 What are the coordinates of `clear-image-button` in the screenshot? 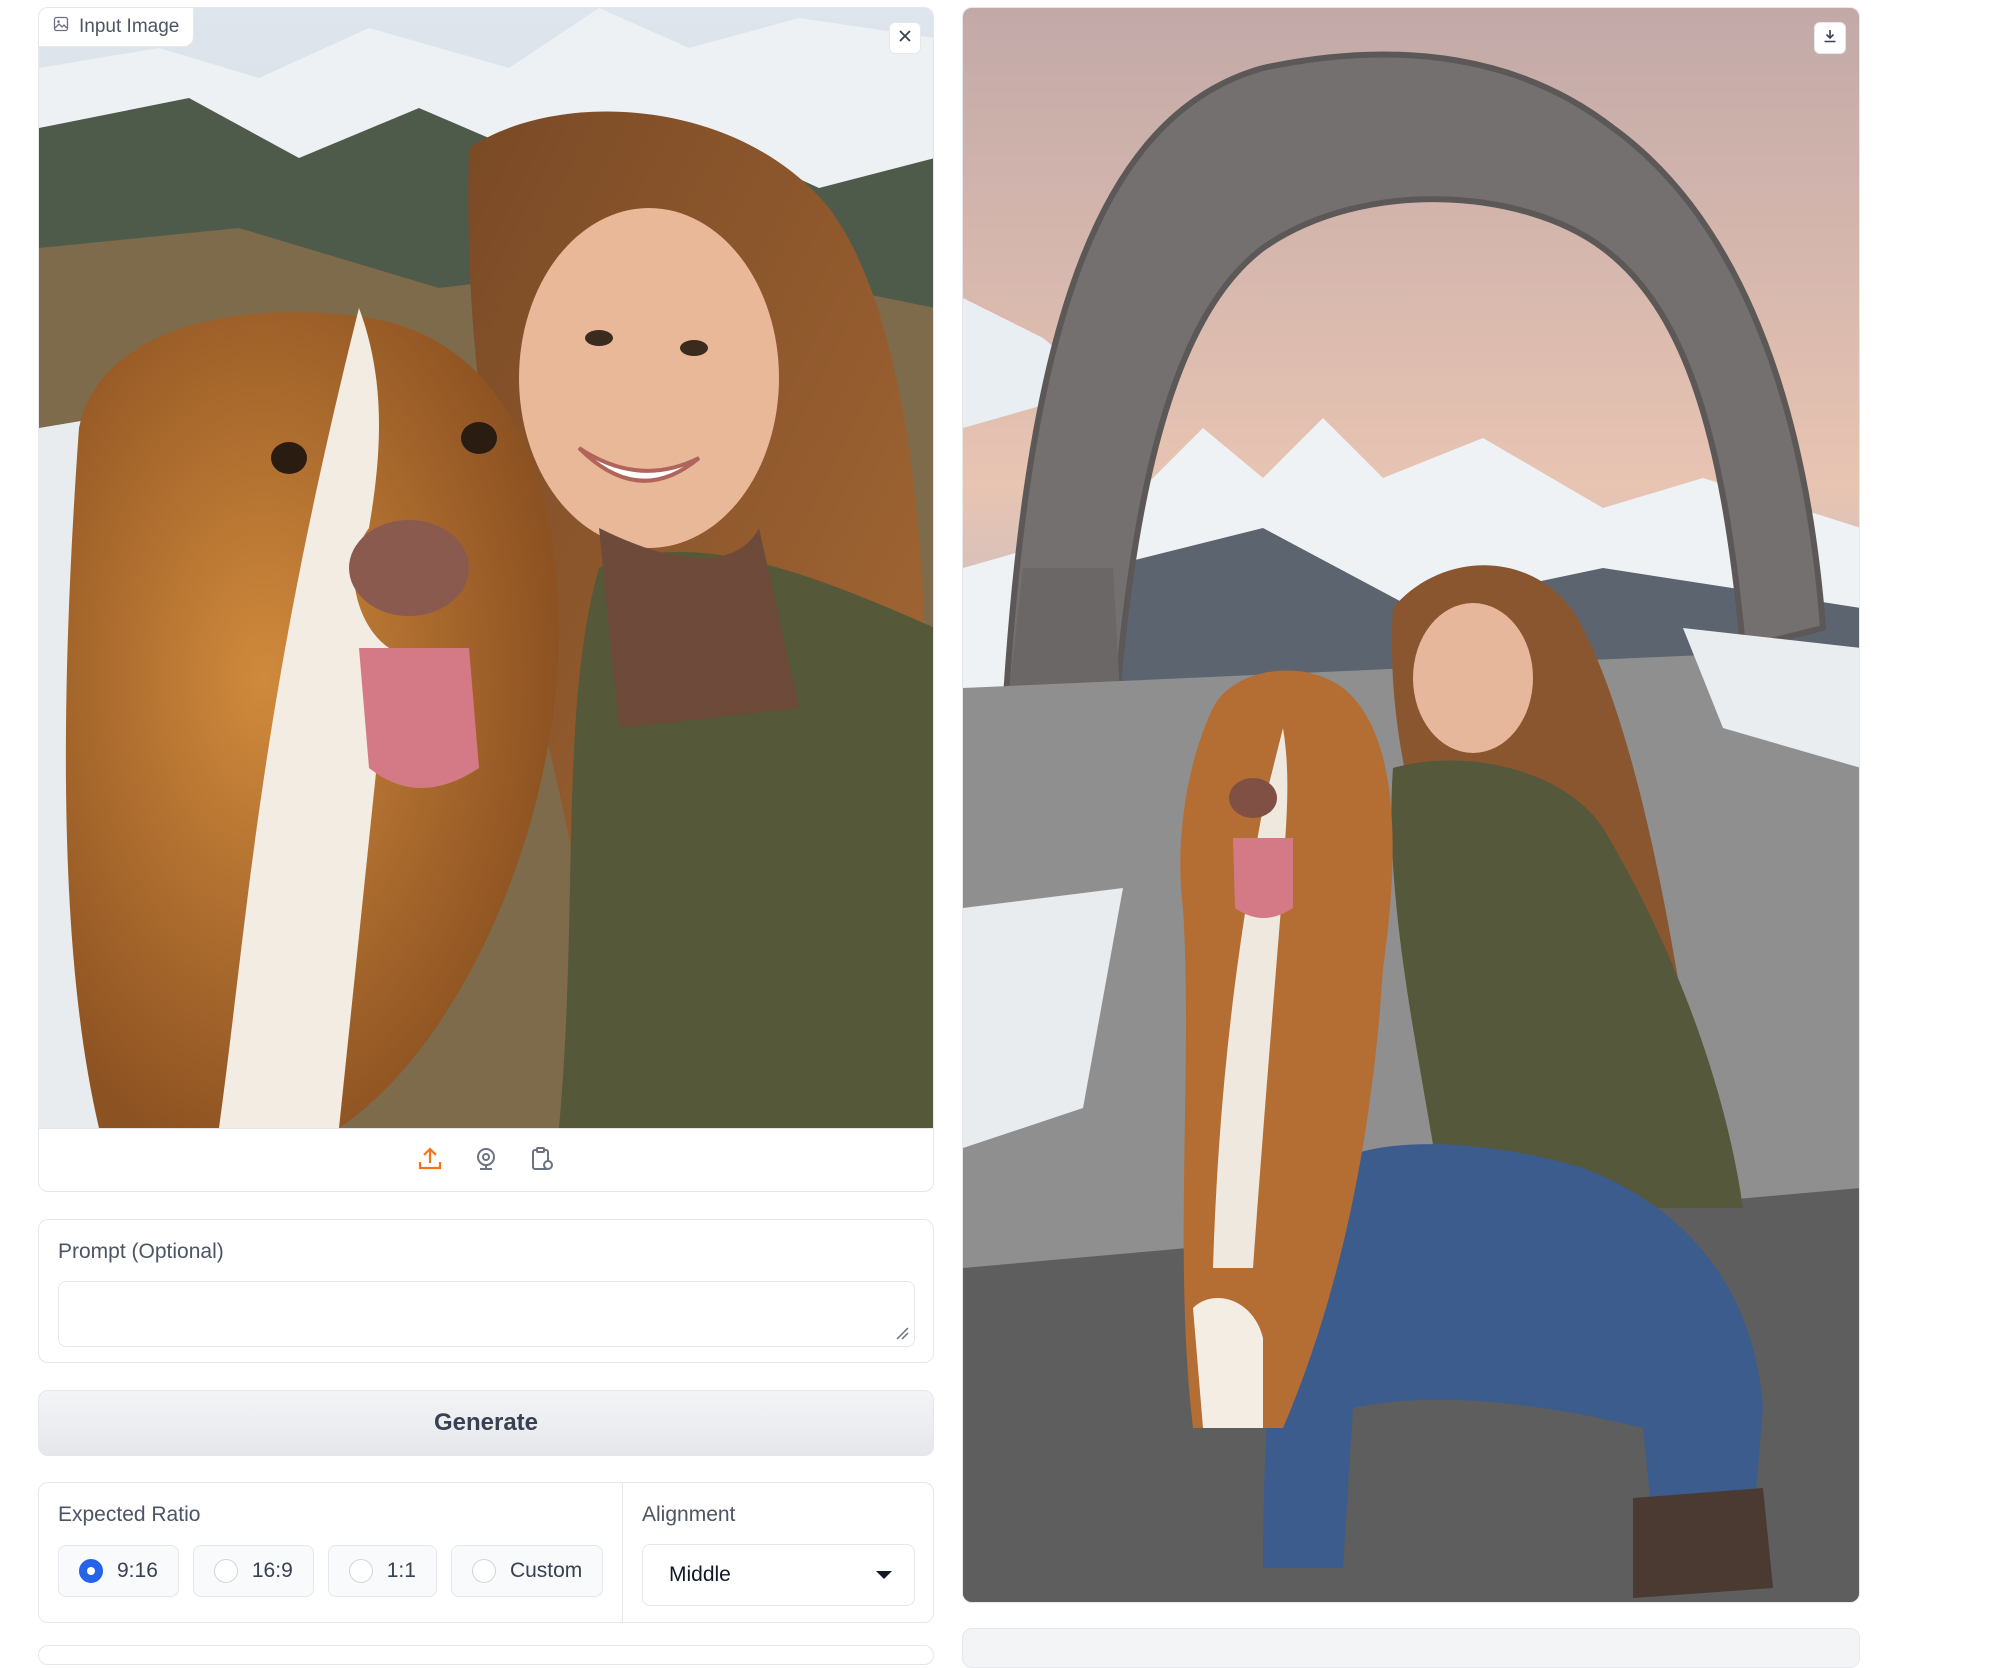 It's located at (905, 38).